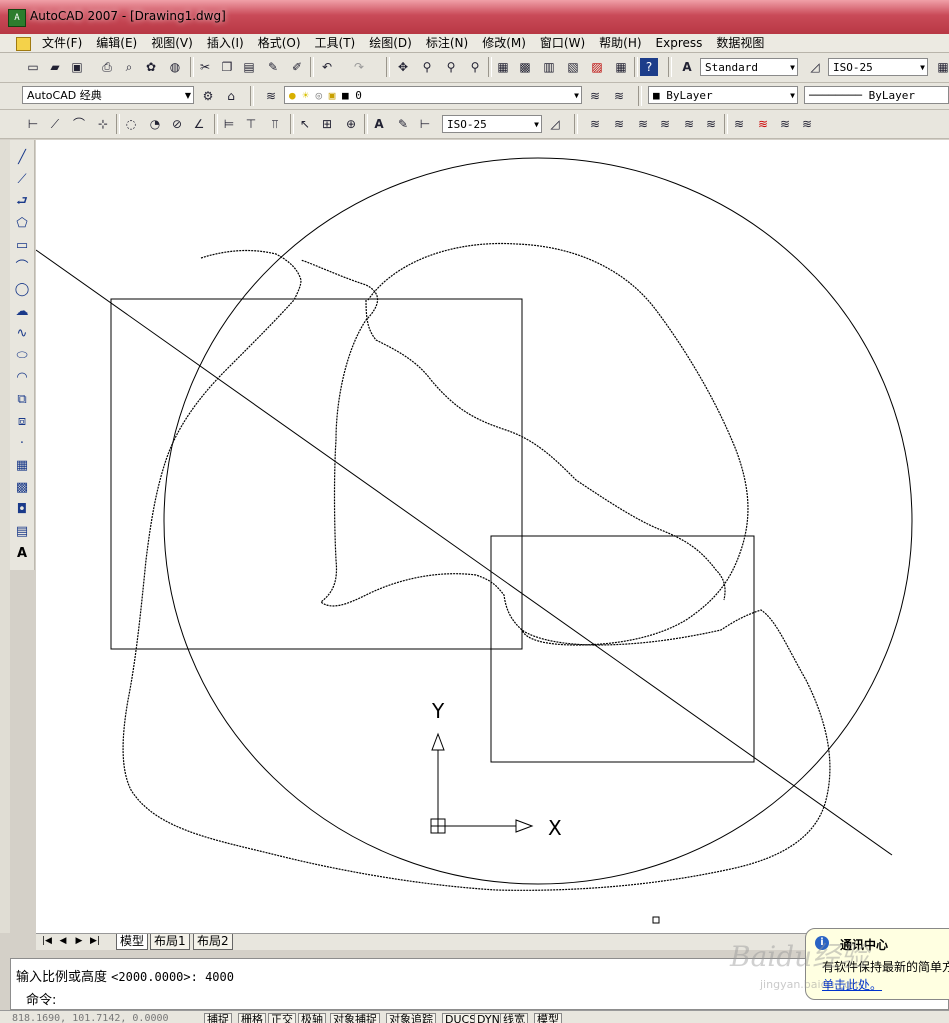 The height and width of the screenshot is (1023, 949). Describe the element at coordinates (205, 67) in the screenshot. I see `cut-icon: ✂` at that location.